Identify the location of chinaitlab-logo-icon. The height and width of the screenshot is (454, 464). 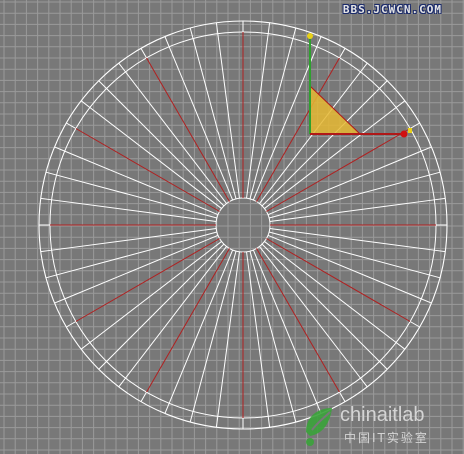
(319, 427).